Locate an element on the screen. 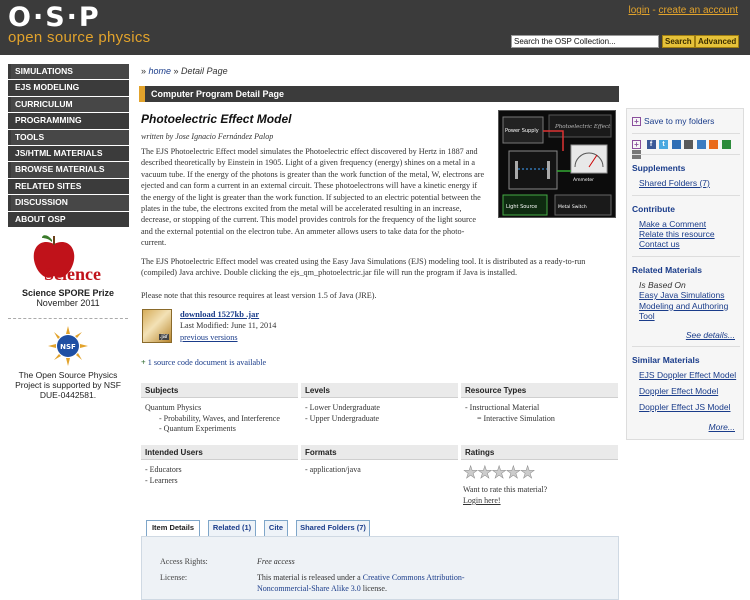 The image size is (750, 600). related-materials-heading: Related Materials is located at coordinates (667, 270).